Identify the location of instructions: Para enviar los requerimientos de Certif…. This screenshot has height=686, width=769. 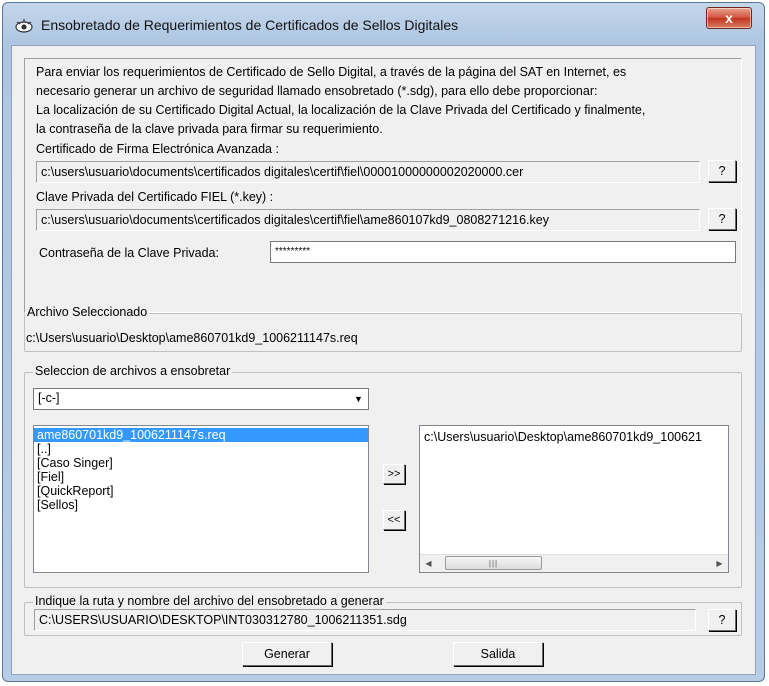
(386, 101).